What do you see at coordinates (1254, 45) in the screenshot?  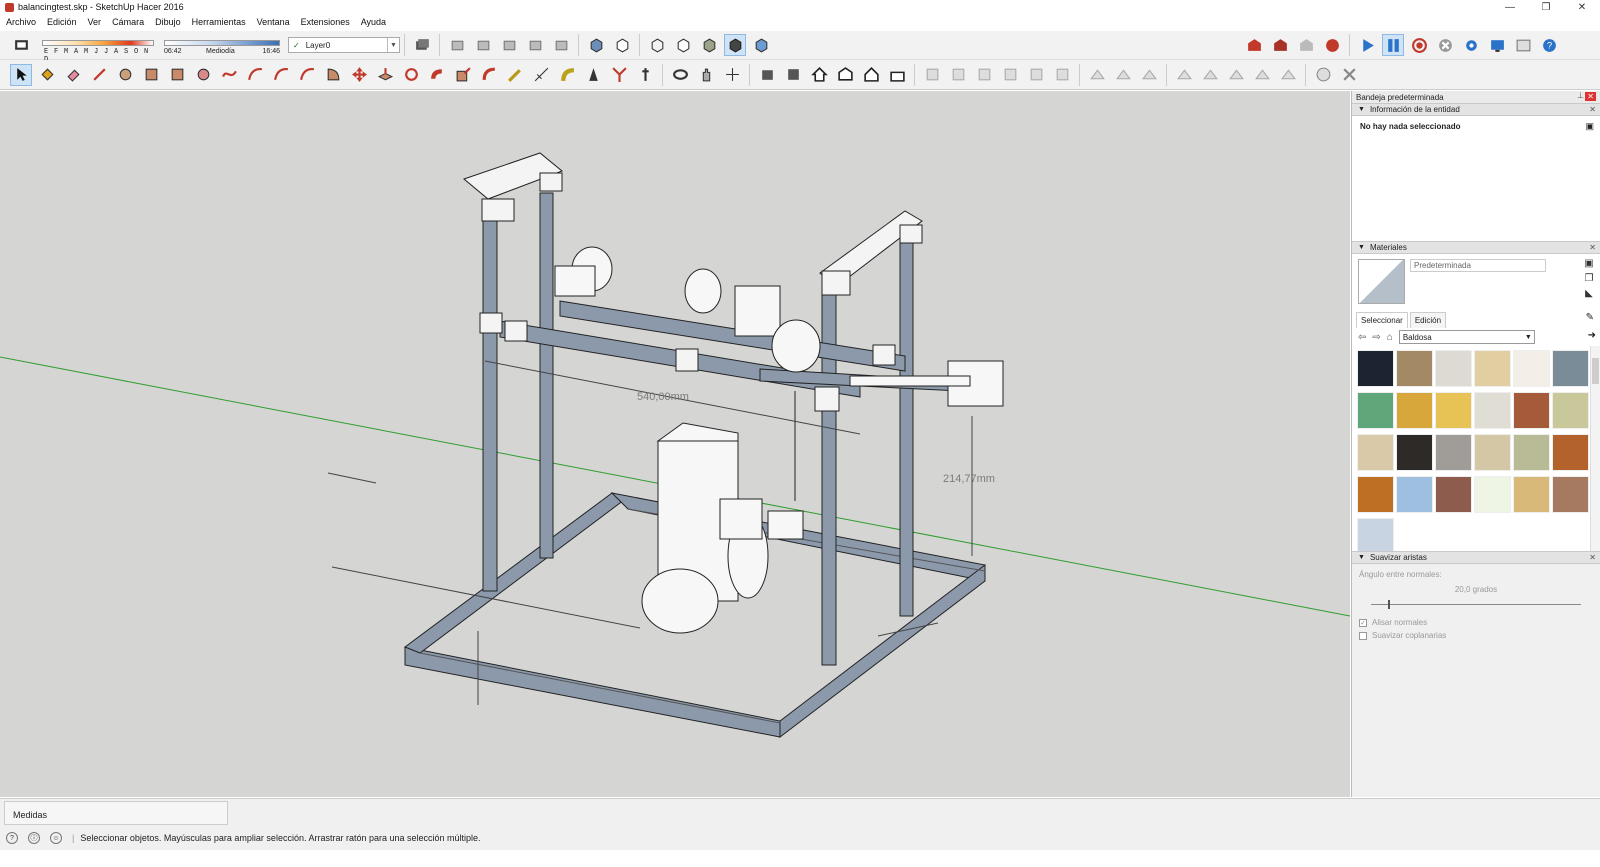 I see `warehouse-icon` at bounding box center [1254, 45].